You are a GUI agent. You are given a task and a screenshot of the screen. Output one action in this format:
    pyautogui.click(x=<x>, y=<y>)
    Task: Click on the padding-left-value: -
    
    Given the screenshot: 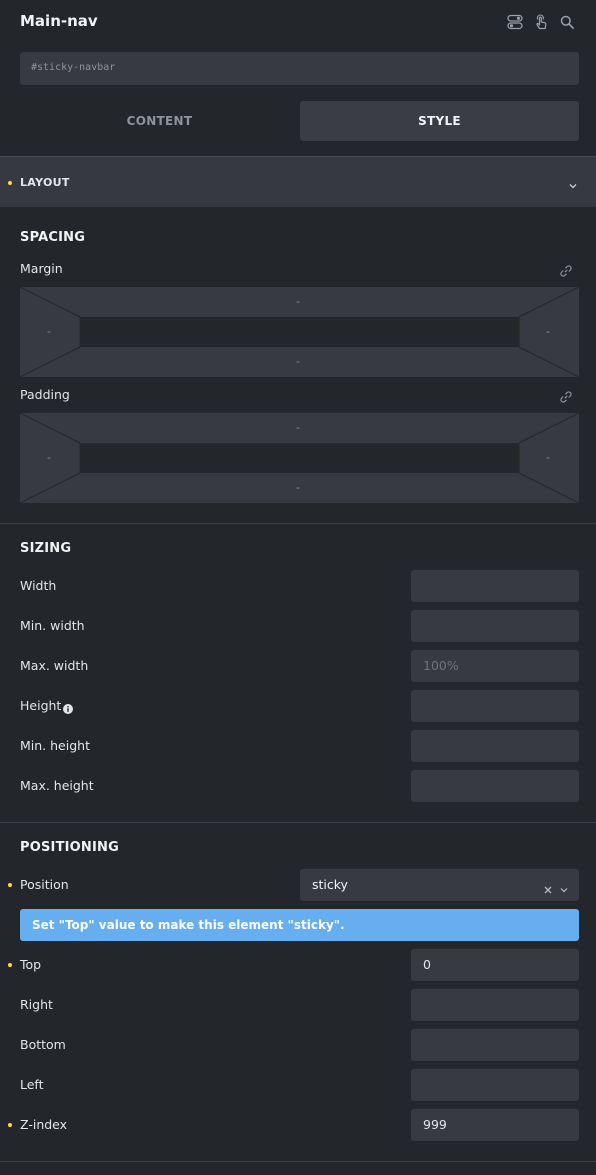 What is the action you would take?
    pyautogui.click(x=49, y=457)
    